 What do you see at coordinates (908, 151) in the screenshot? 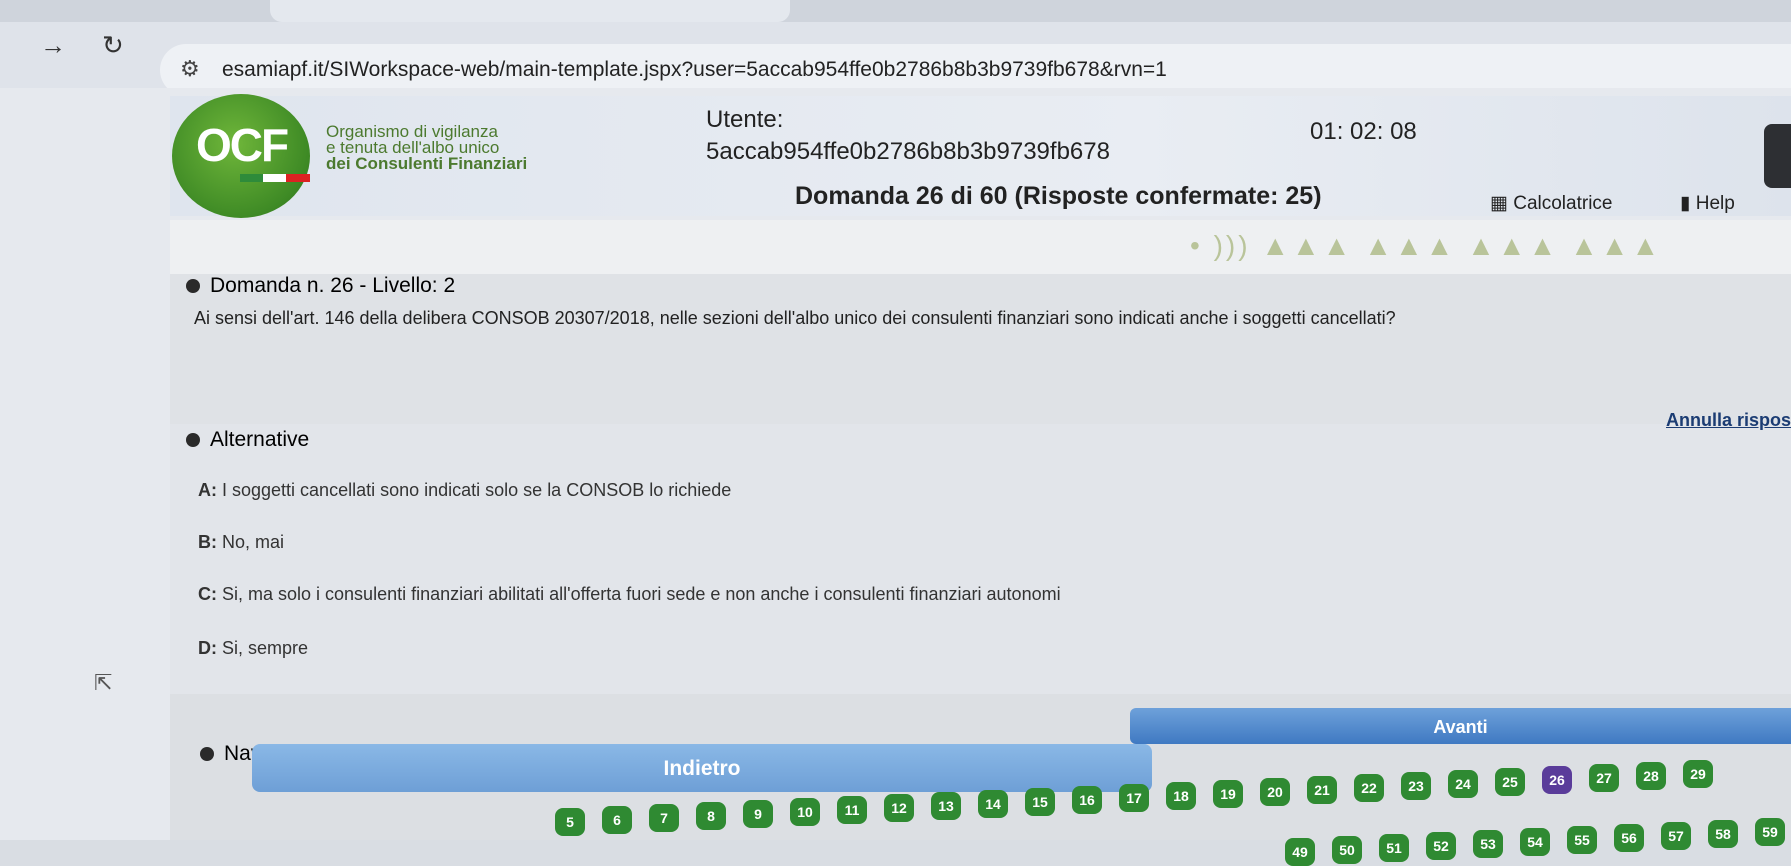
I see `user-id: 5accab954ffe0b2786b8b3b9739fb678` at bounding box center [908, 151].